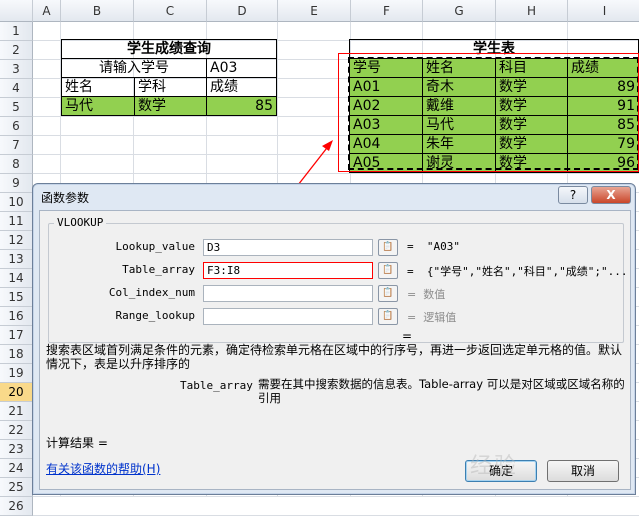 Image resolution: width=639 pixels, height=516 pixels. I want to click on row-header: 26, so click(16, 506).